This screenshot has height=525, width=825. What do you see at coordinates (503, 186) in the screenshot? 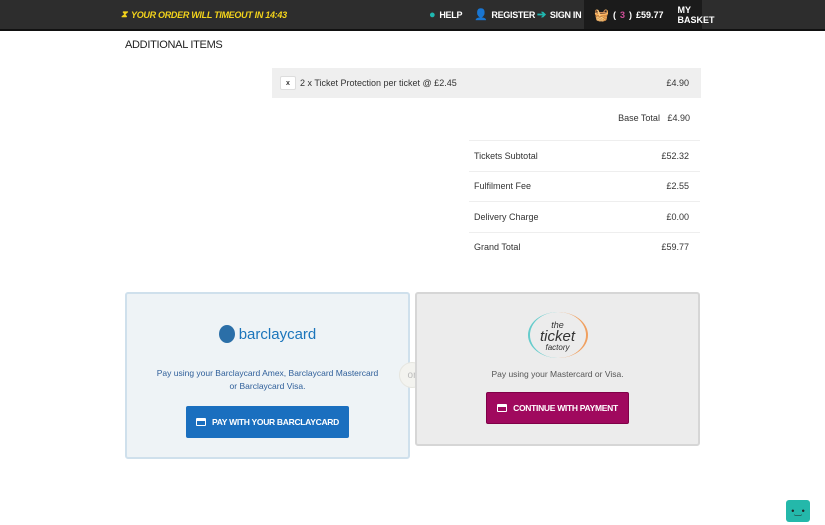
I see `row-label: Fulfilment Fee` at bounding box center [503, 186].